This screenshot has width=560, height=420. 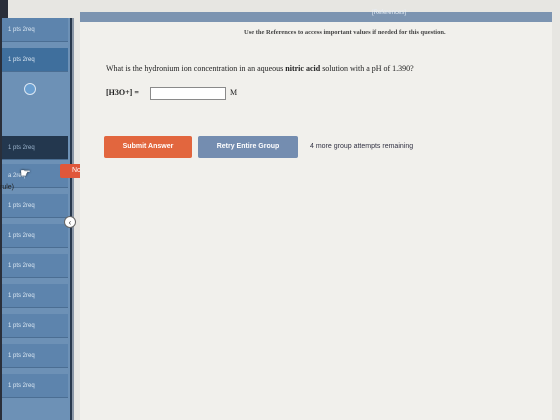 What do you see at coordinates (362, 146) in the screenshot?
I see `attempts-remaining: 4 more group attempts remaining` at bounding box center [362, 146].